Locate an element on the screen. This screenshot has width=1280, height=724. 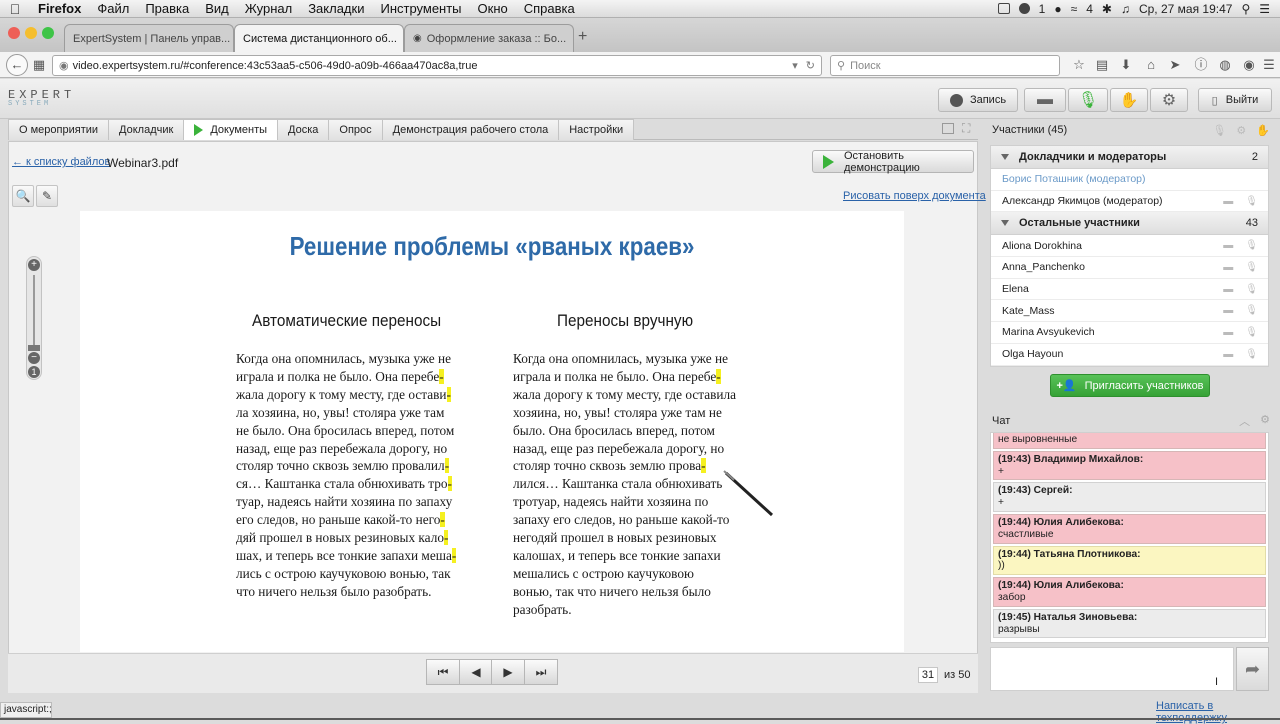
participants-settings-icon: ⚙ is located at coordinates (1241, 130).